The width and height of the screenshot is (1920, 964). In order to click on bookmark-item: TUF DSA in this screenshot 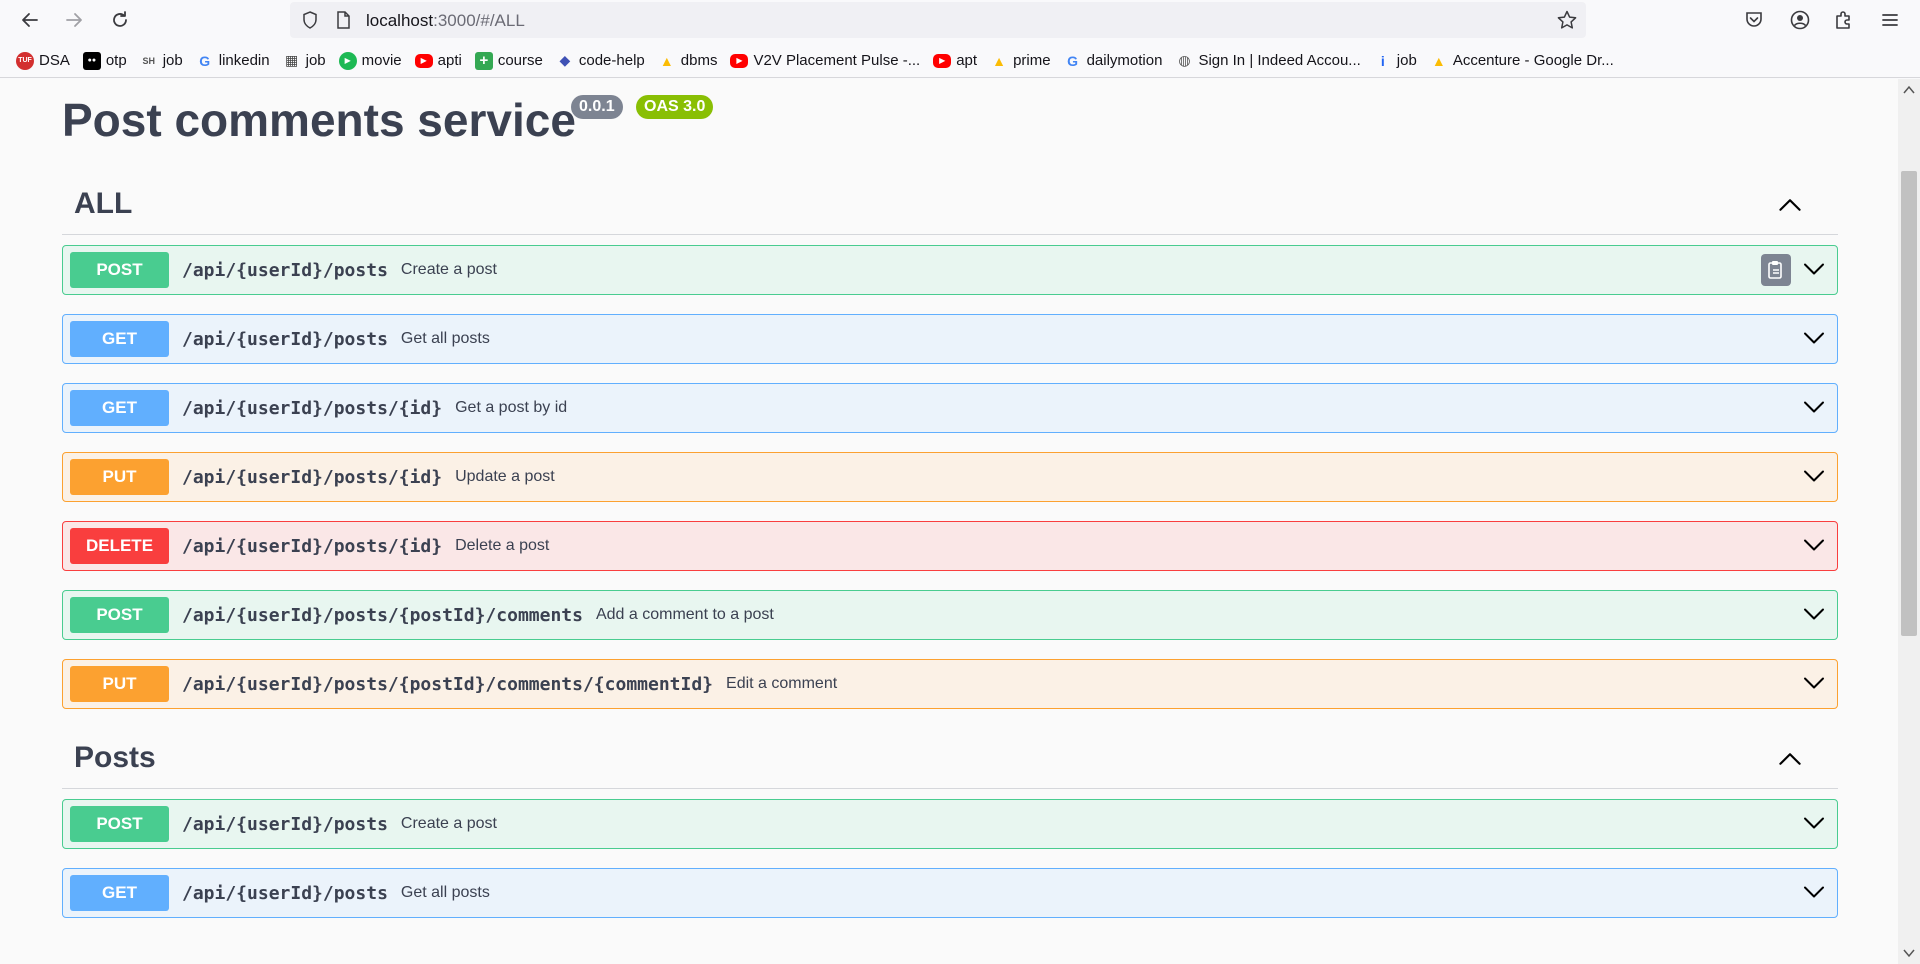, I will do `click(45, 61)`.